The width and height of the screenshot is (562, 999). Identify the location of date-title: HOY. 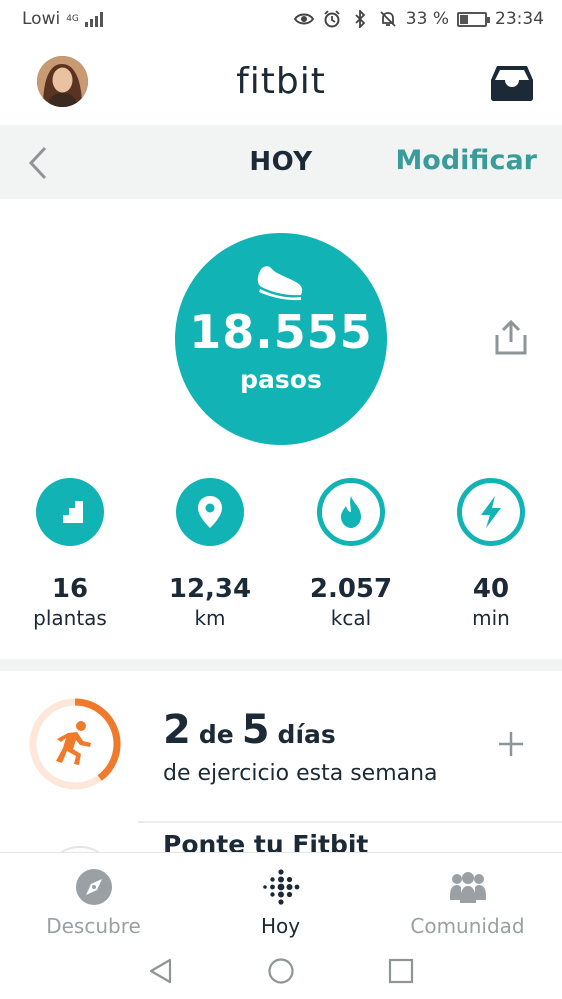
(281, 162).